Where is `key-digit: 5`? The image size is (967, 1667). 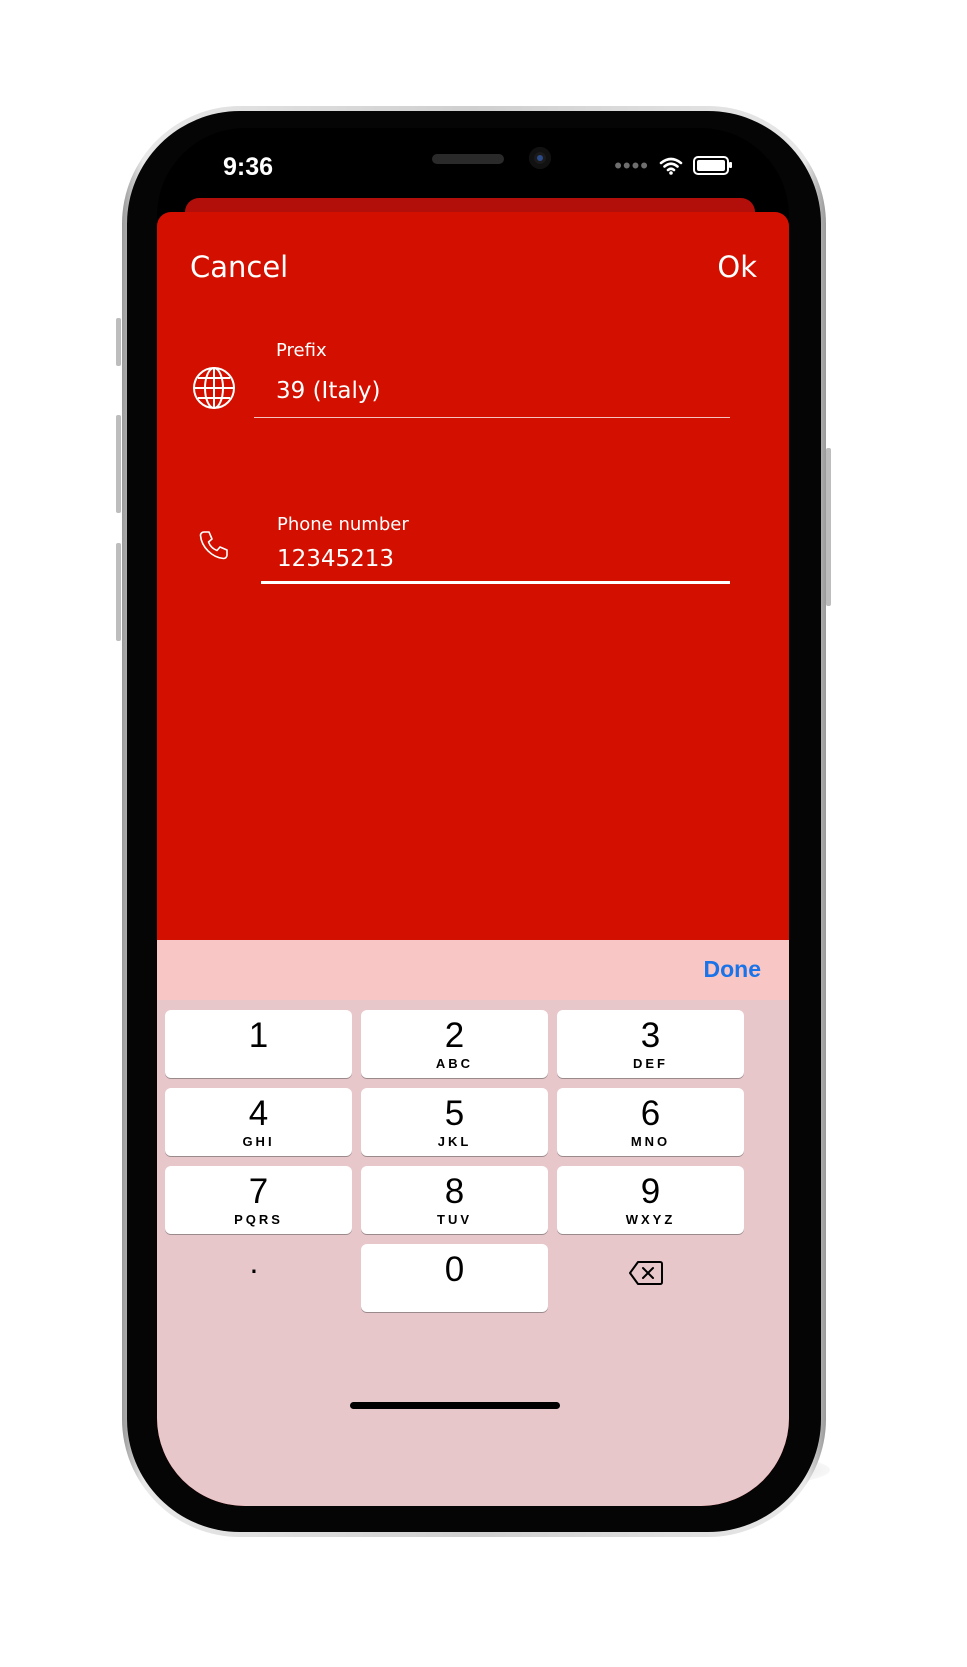 key-digit: 5 is located at coordinates (454, 1113).